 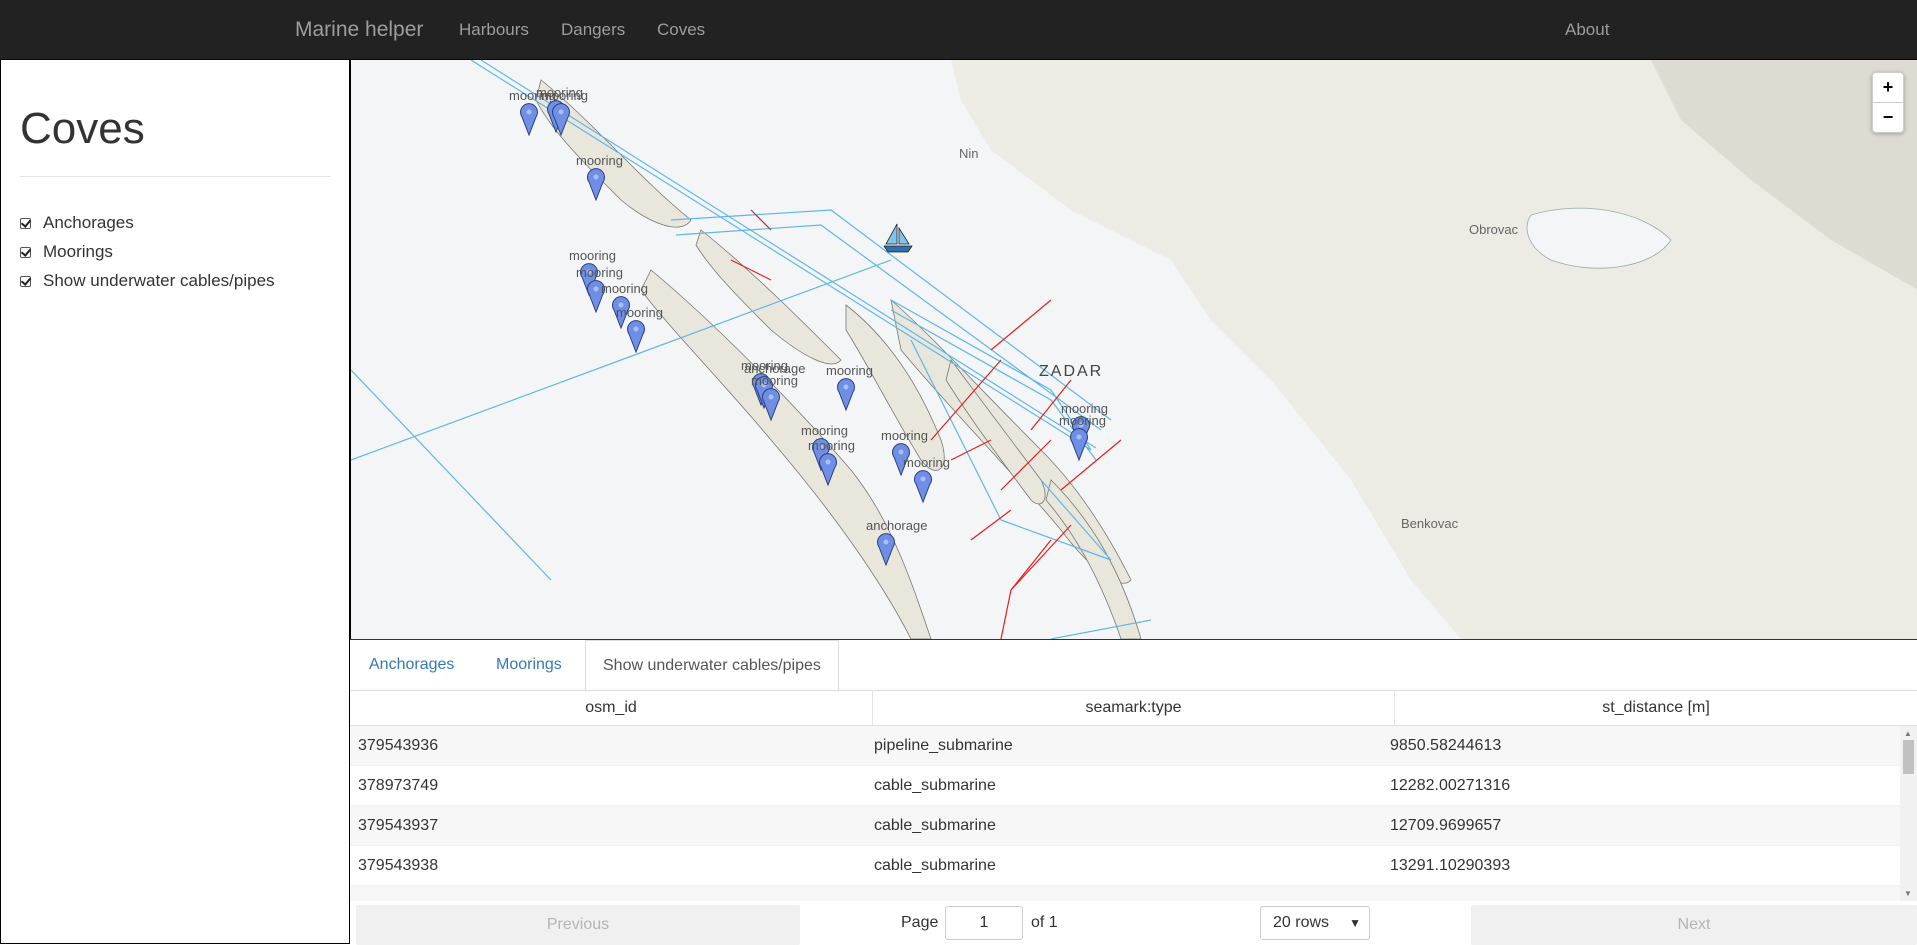 I want to click on table-header: osm_id seamark:type st_distance [m], so click(x=1133, y=708).